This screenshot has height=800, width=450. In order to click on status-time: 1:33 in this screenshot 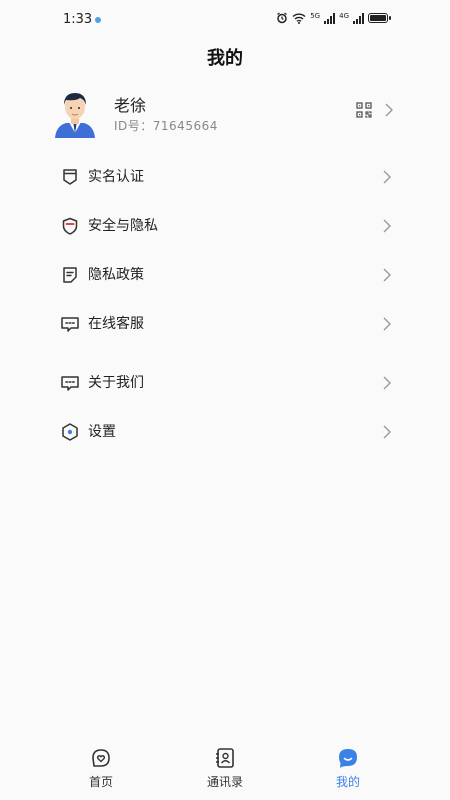, I will do `click(78, 19)`.